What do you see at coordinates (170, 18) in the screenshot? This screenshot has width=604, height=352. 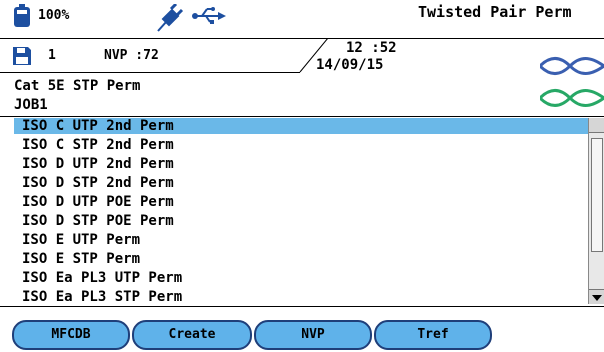 I see `plug-icon` at bounding box center [170, 18].